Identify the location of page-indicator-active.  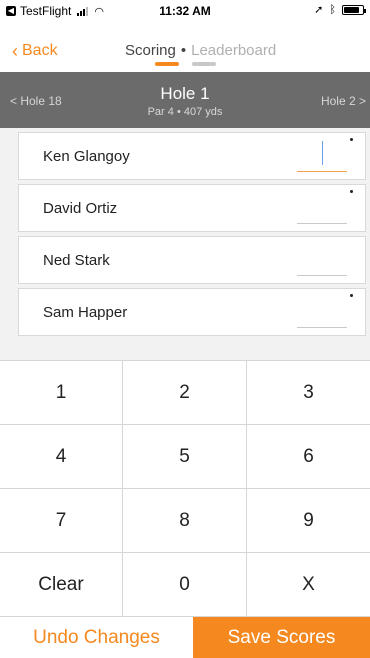
(167, 64).